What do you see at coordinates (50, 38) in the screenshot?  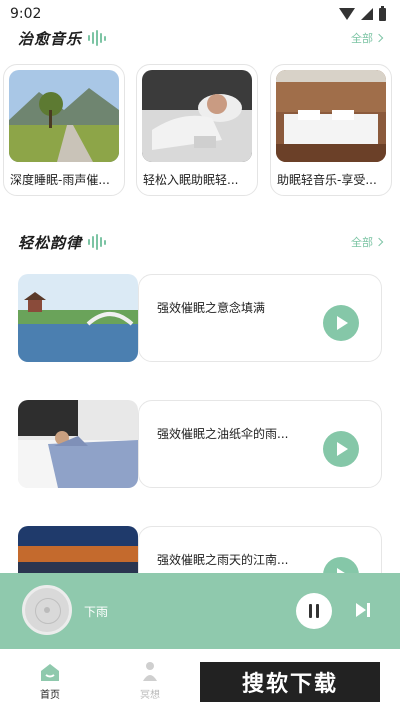 I see `healing-music-title: 治愈音乐` at bounding box center [50, 38].